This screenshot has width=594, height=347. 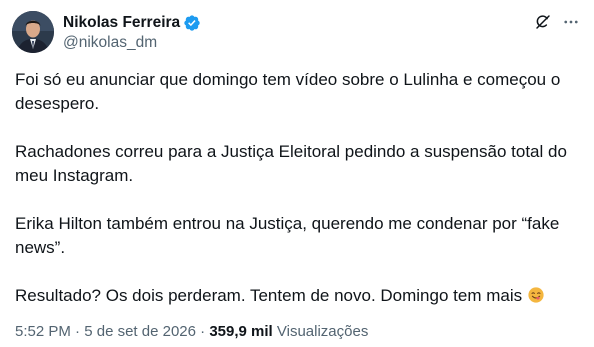 What do you see at coordinates (297, 32) in the screenshot?
I see `tweet-header: Nikolas Ferreira @nikolas_dm` at bounding box center [297, 32].